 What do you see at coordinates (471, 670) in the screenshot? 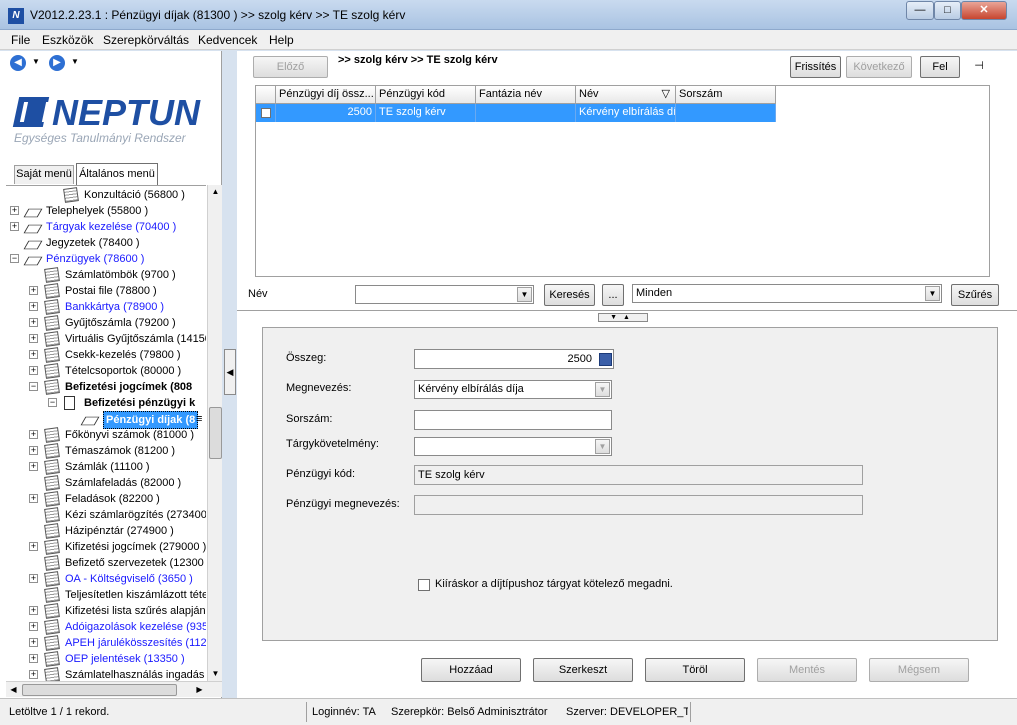
I see `add-button: Hozzáad` at bounding box center [471, 670].